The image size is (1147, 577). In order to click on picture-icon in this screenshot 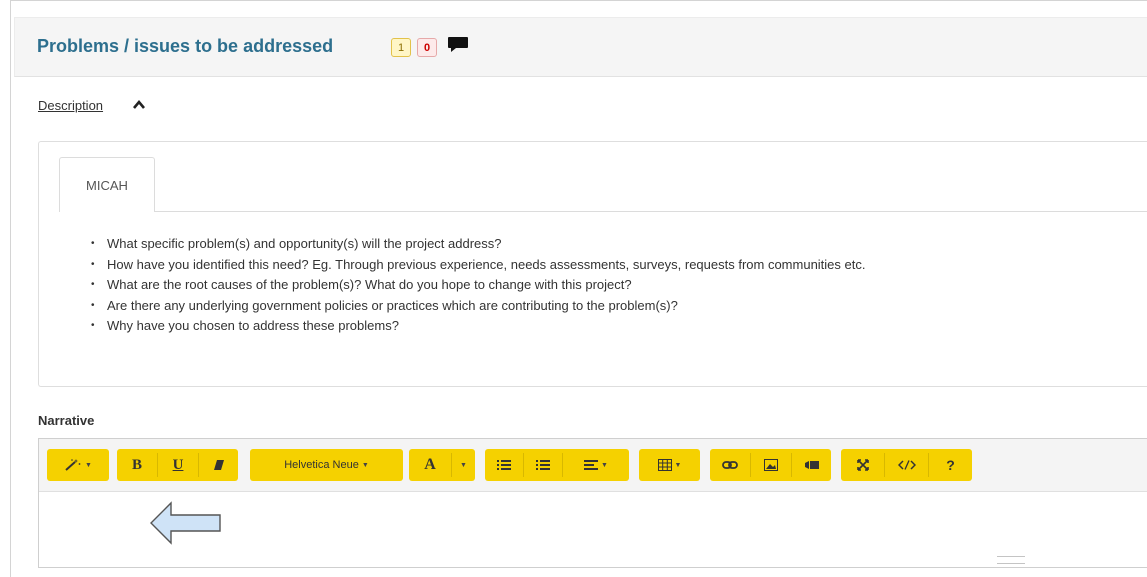, I will do `click(771, 465)`.